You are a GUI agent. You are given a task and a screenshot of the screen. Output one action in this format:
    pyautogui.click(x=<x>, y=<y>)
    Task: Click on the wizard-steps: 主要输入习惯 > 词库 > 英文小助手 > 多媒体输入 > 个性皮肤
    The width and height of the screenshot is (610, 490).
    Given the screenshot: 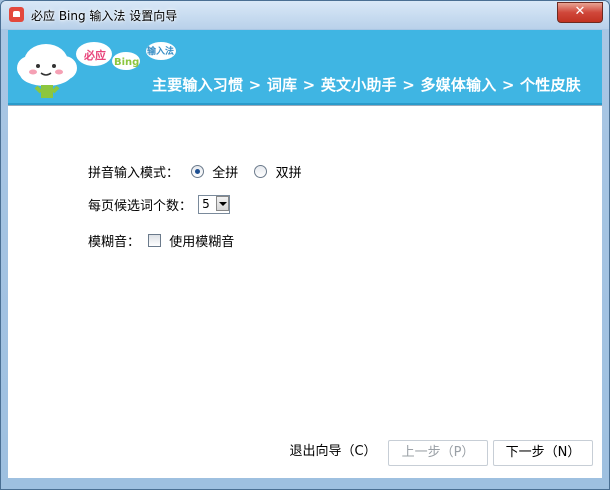 What is the action you would take?
    pyautogui.click(x=366, y=85)
    